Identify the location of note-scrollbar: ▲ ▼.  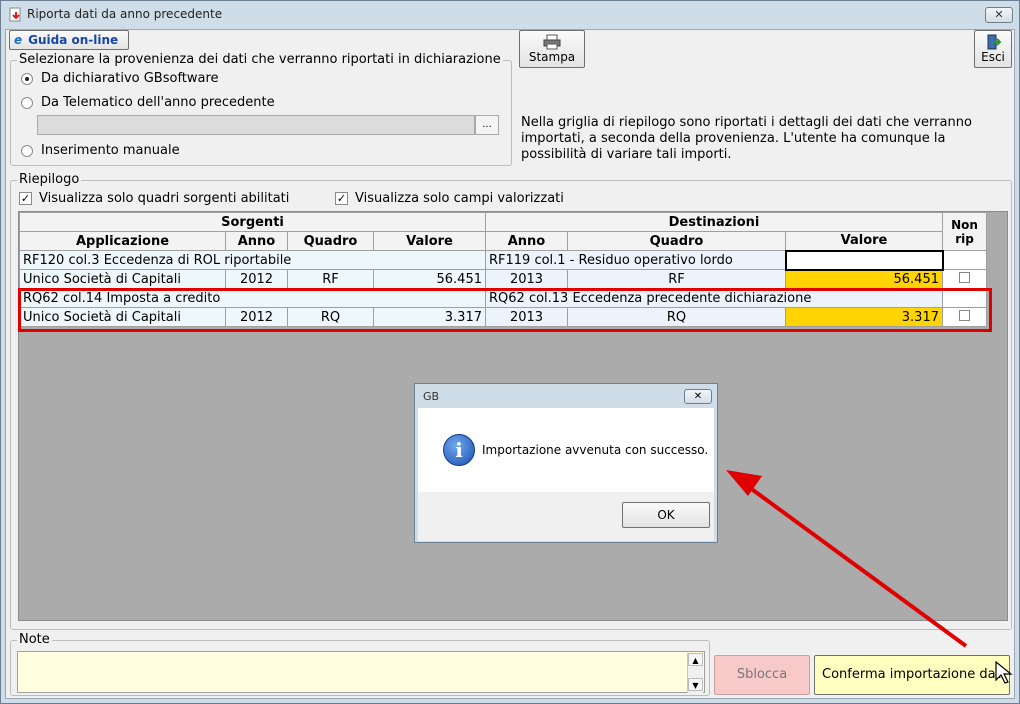
(695, 673).